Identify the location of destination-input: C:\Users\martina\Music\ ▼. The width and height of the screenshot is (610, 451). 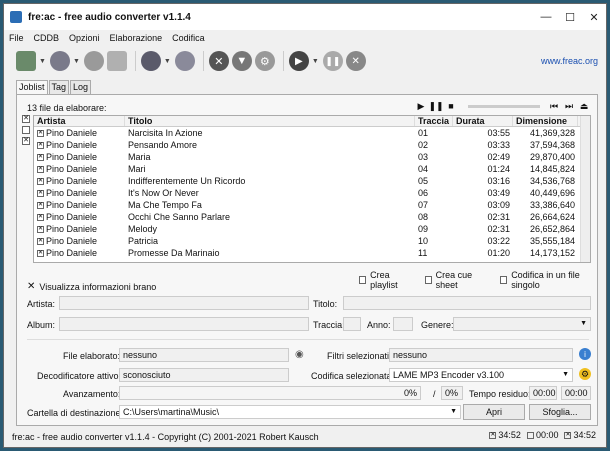
(290, 412).